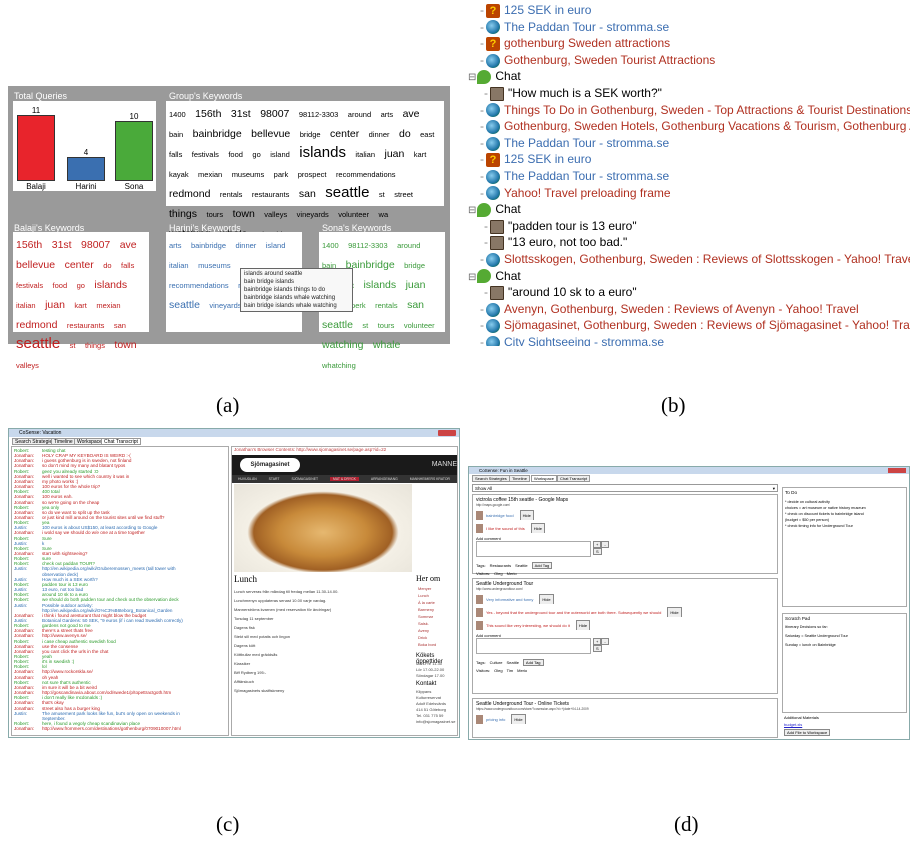  Describe the element at coordinates (560, 226) in the screenshot. I see `history-item: - "padden tour is 13 euro"` at that location.